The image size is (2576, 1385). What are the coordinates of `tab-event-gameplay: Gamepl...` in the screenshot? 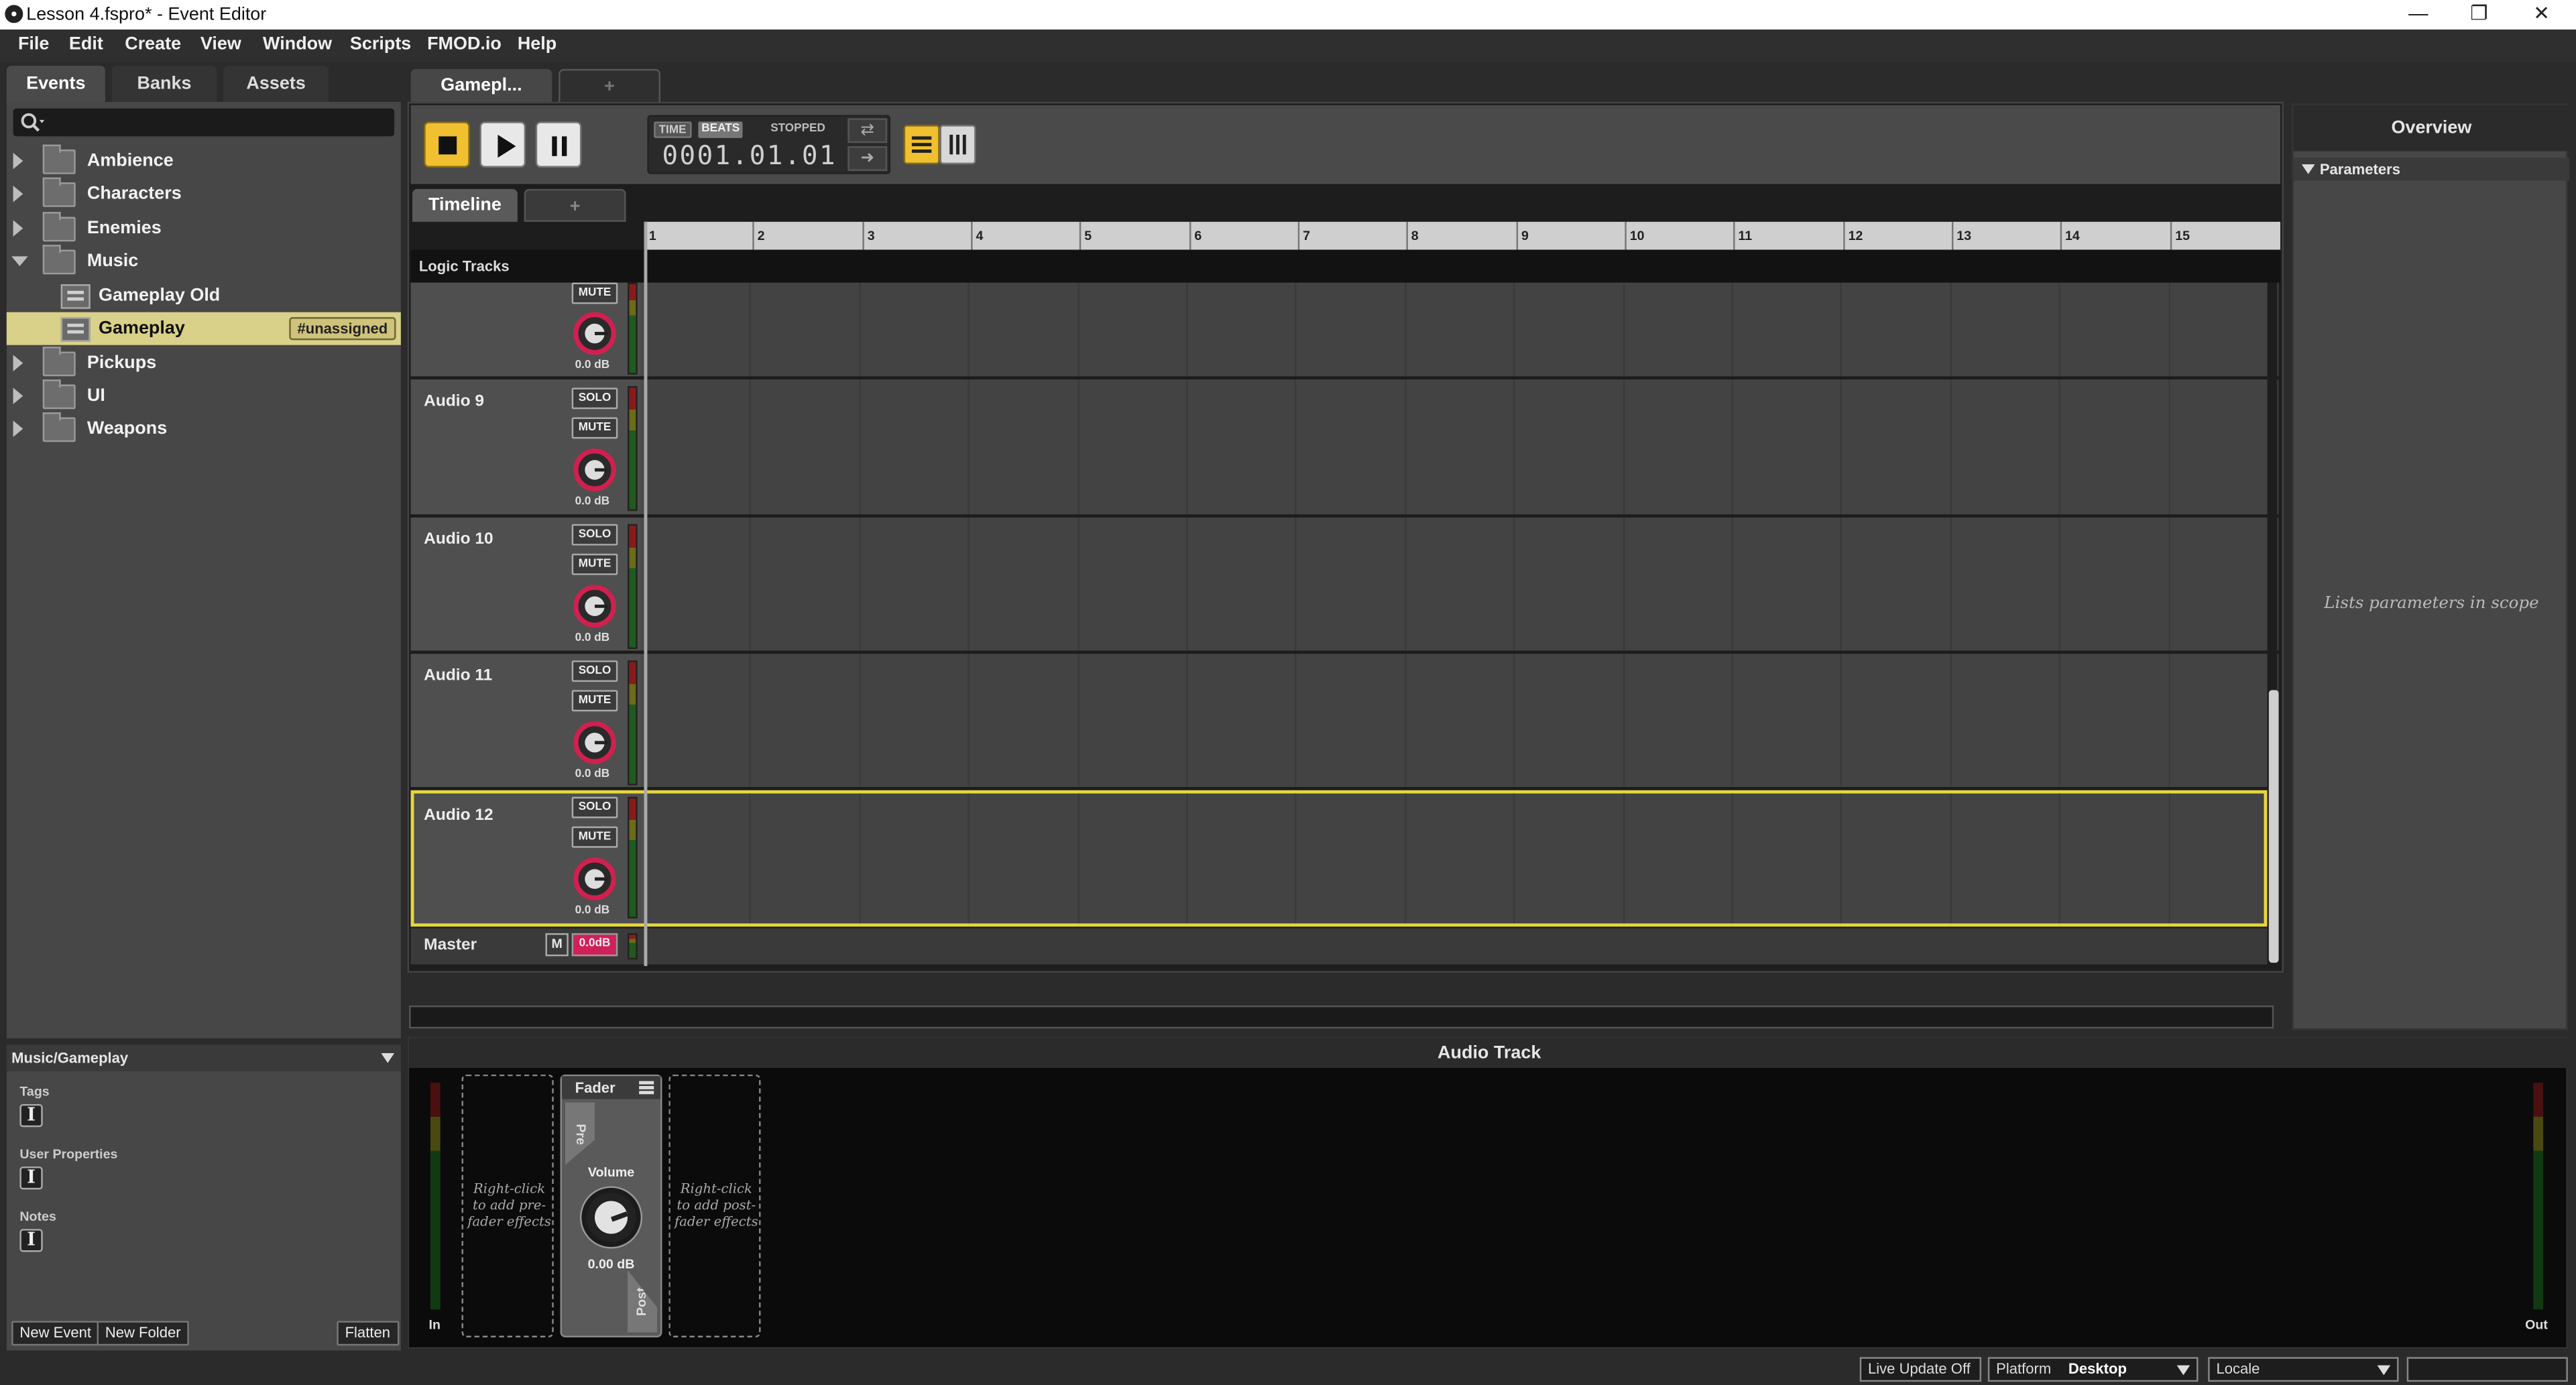 It's located at (481, 86).